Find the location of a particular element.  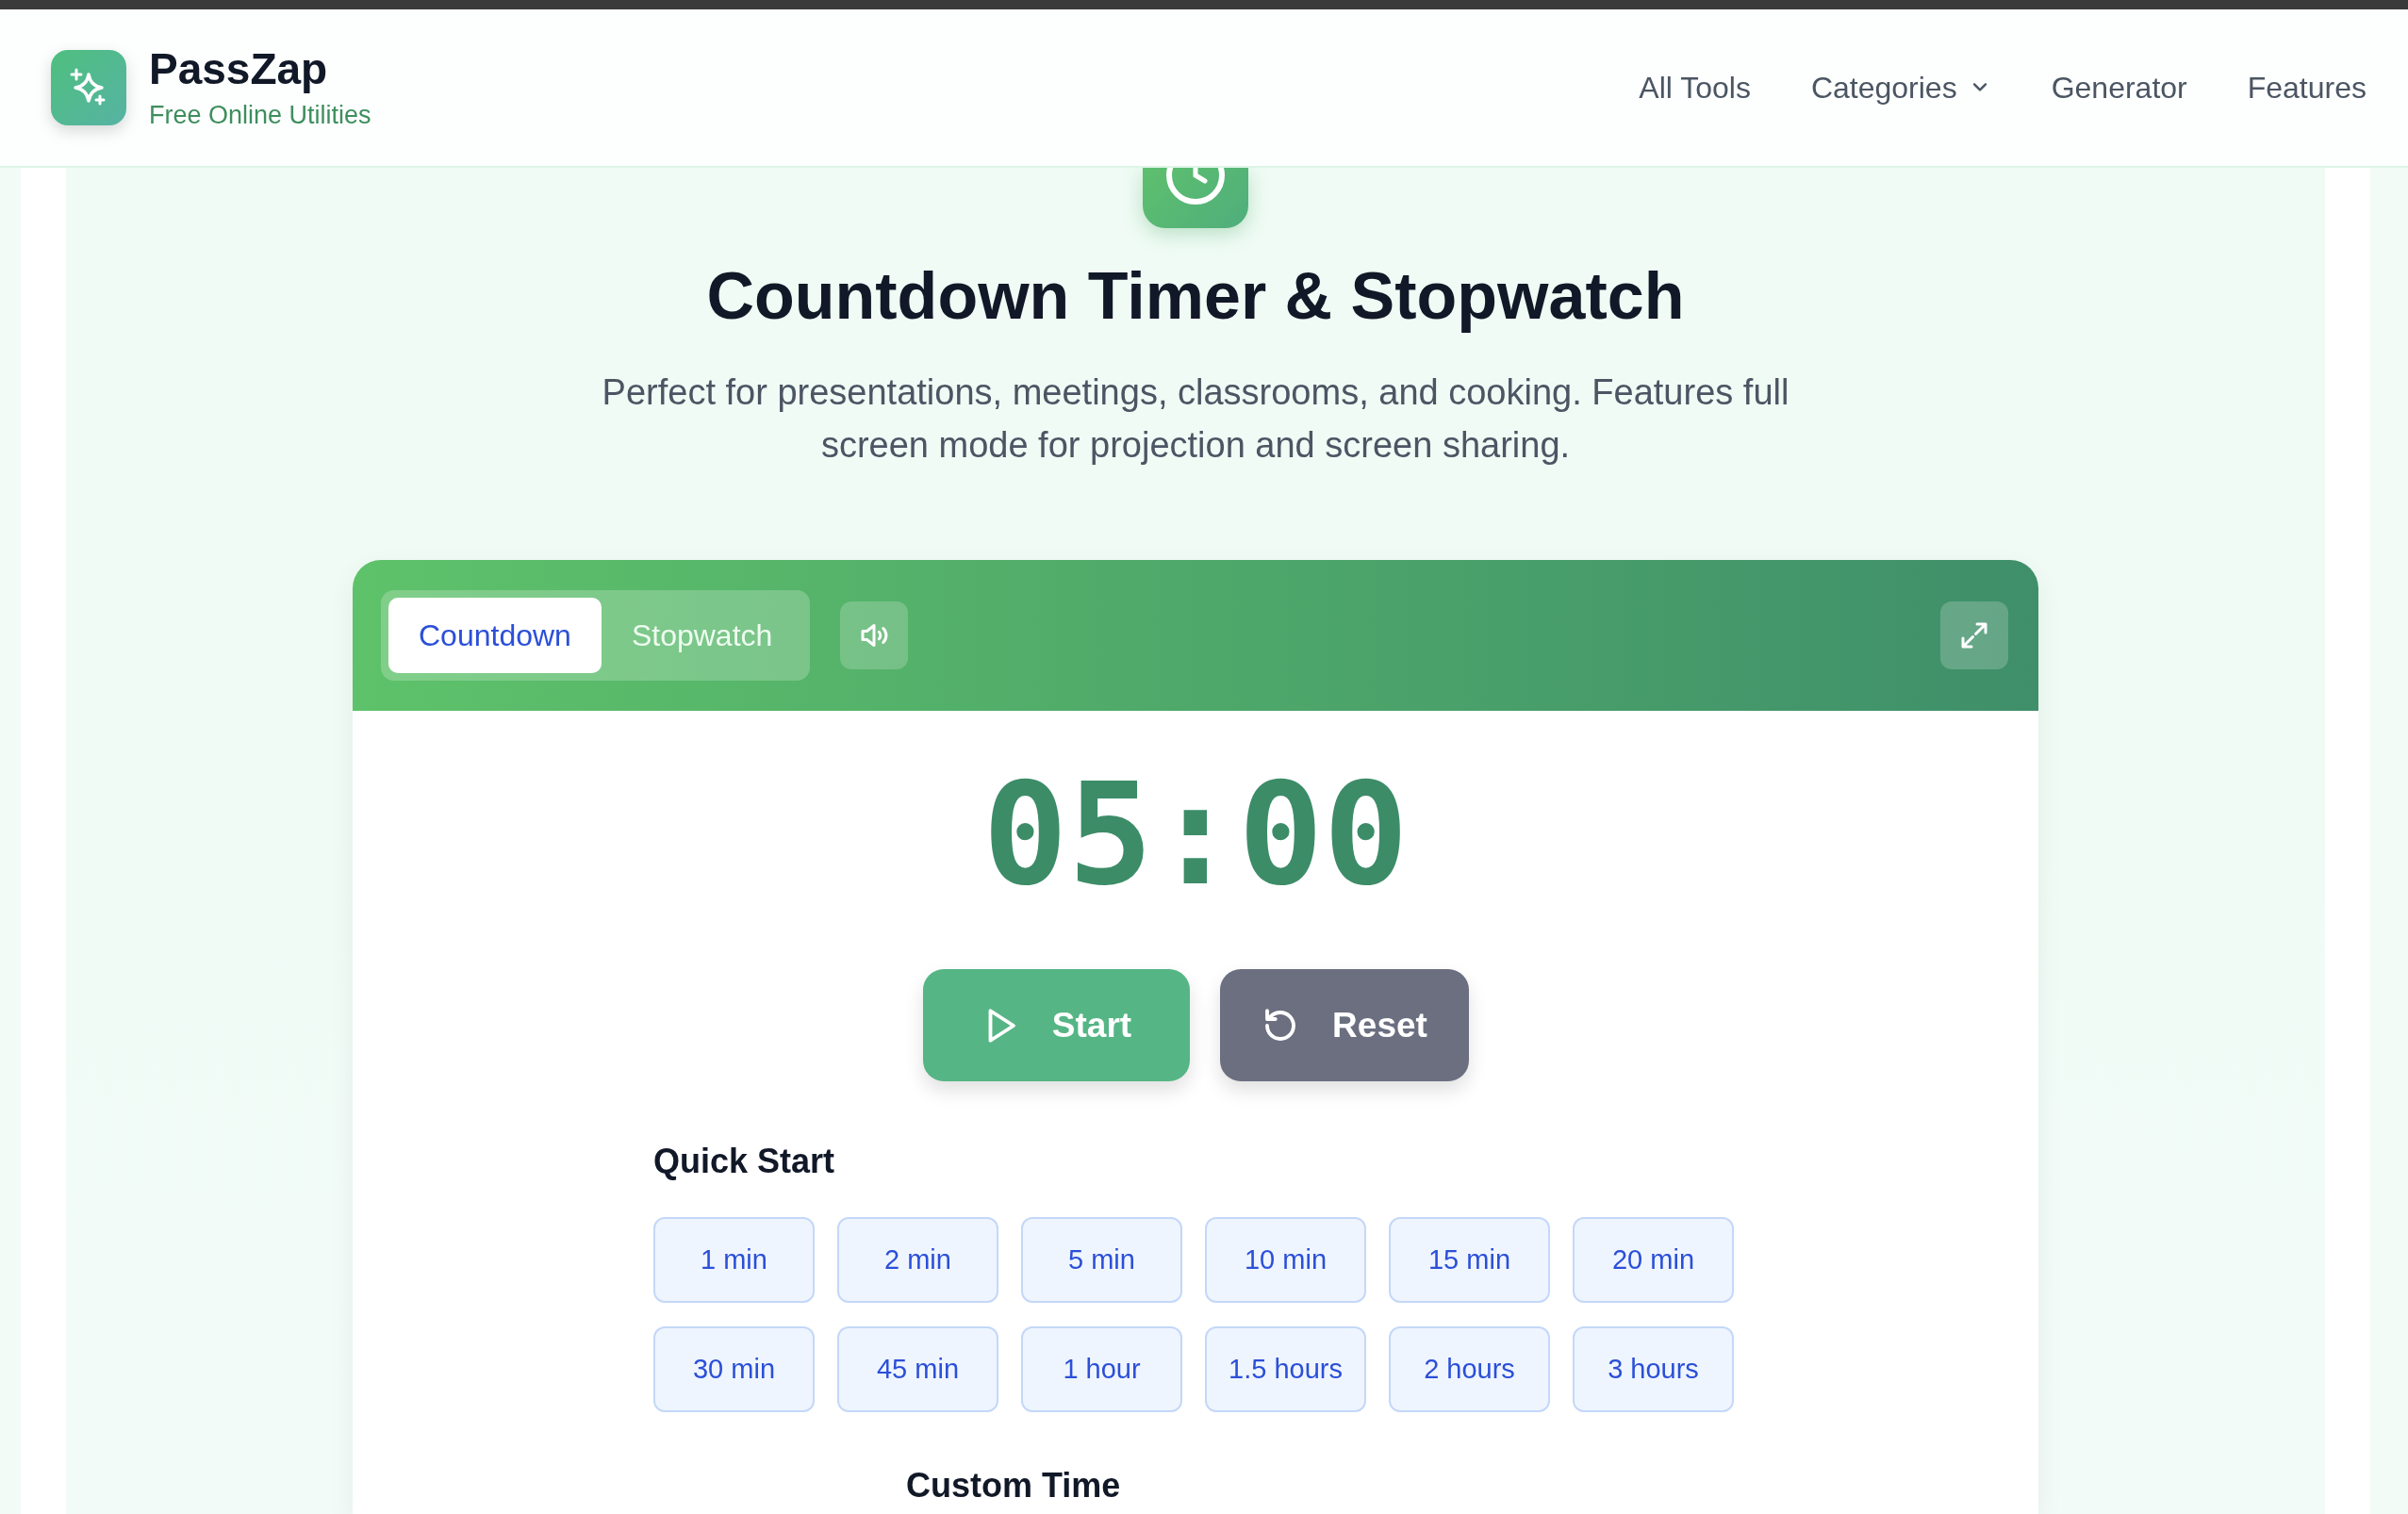

page-subtitle: Perfect for presentations, meetings, classrooms, and cooking. Features full screen mode for projection and screen sharing. is located at coordinates (1195, 419).